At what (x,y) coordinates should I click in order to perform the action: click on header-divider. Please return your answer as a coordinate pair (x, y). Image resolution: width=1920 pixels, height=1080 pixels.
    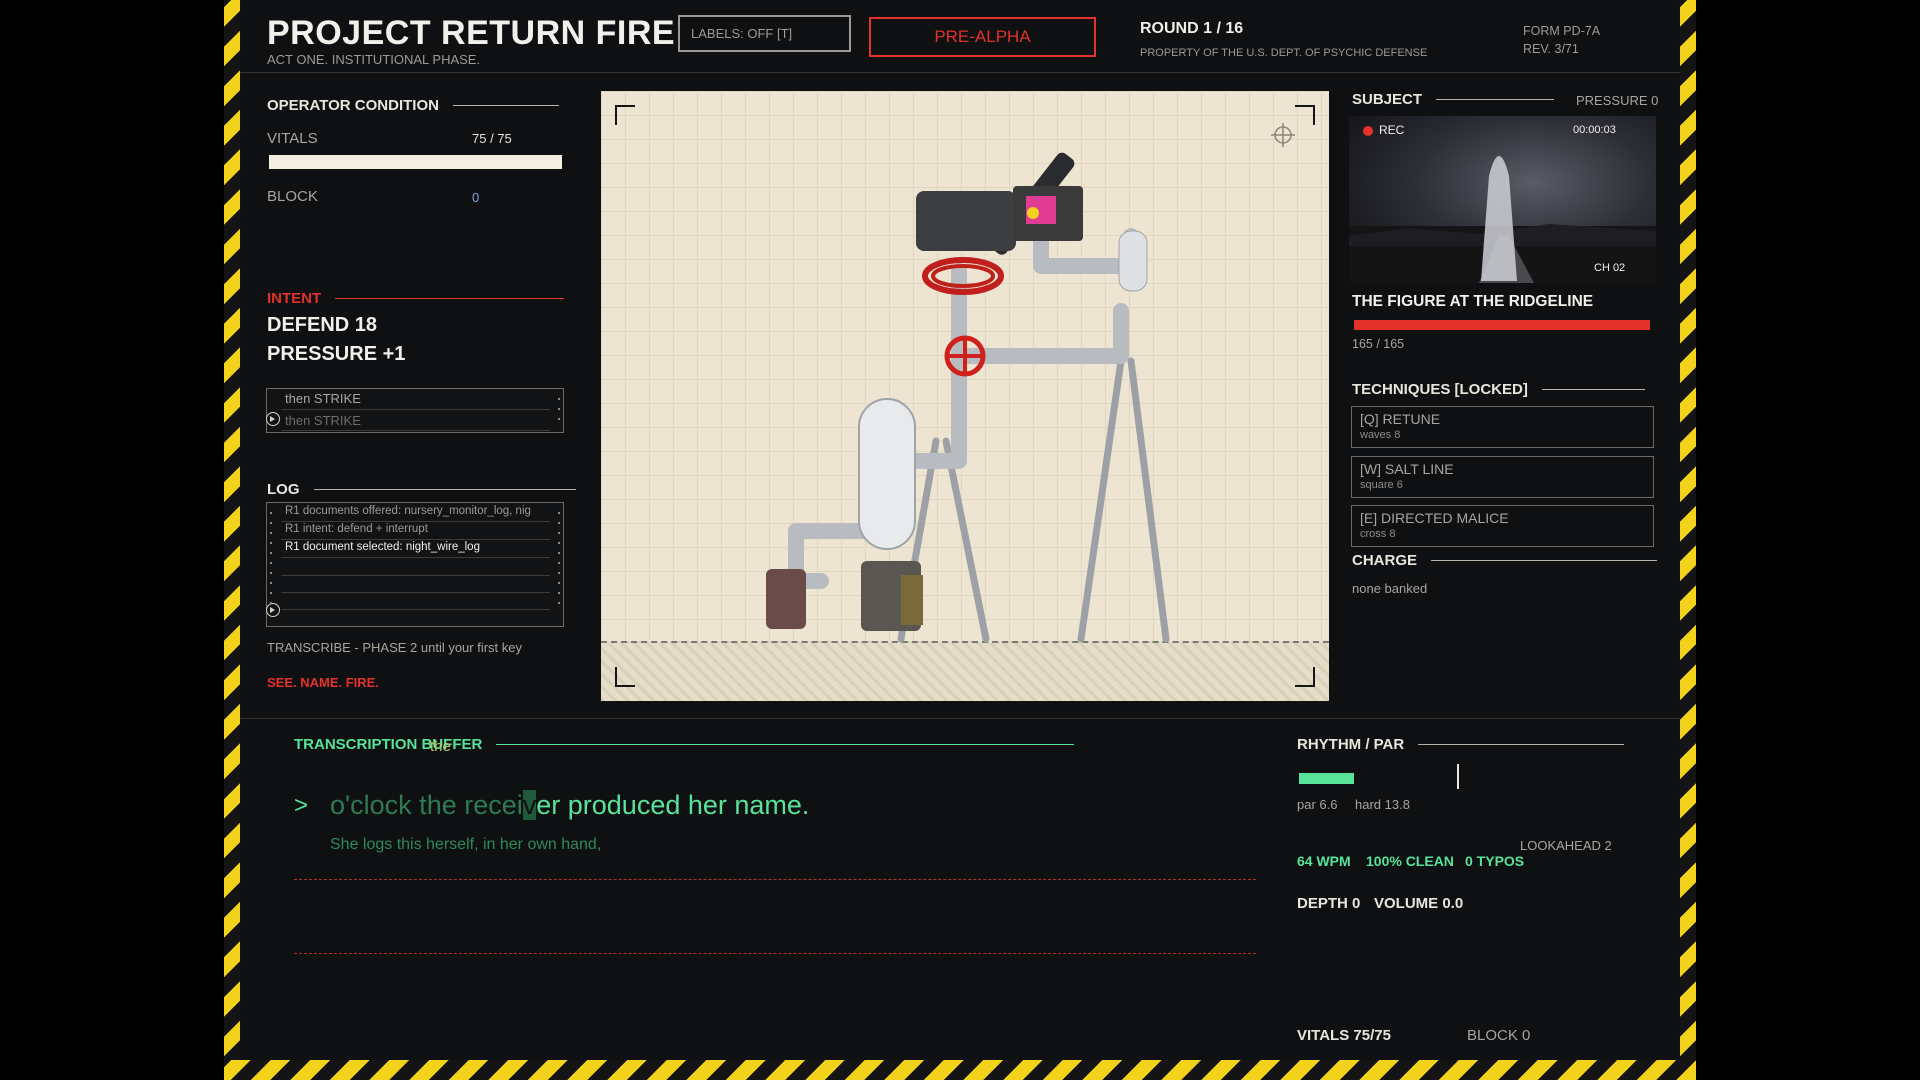
    Looking at the image, I should click on (960, 72).